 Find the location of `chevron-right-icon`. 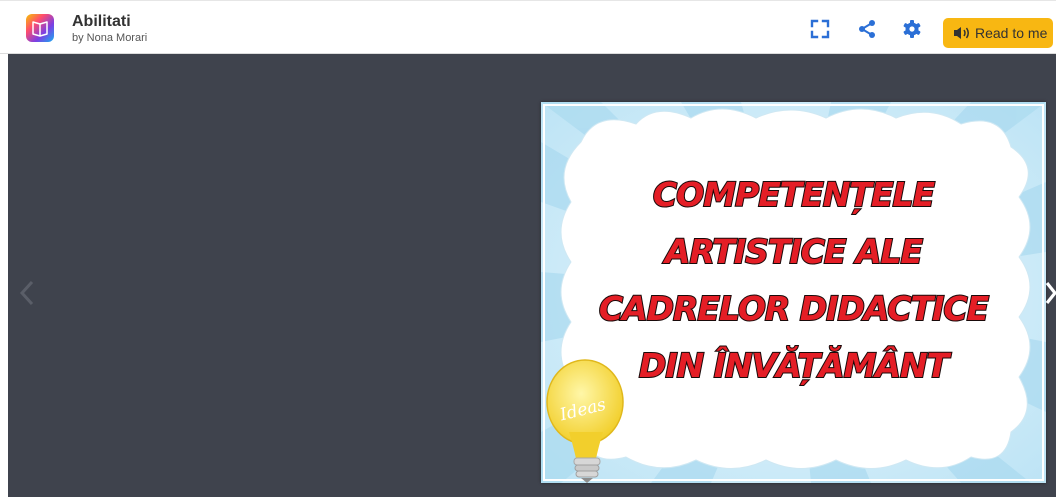

chevron-right-icon is located at coordinates (1049, 293).